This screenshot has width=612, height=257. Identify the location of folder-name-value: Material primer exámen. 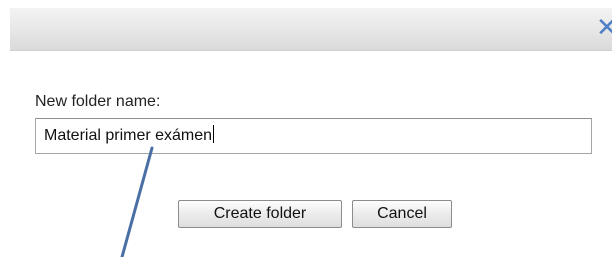
(128, 135).